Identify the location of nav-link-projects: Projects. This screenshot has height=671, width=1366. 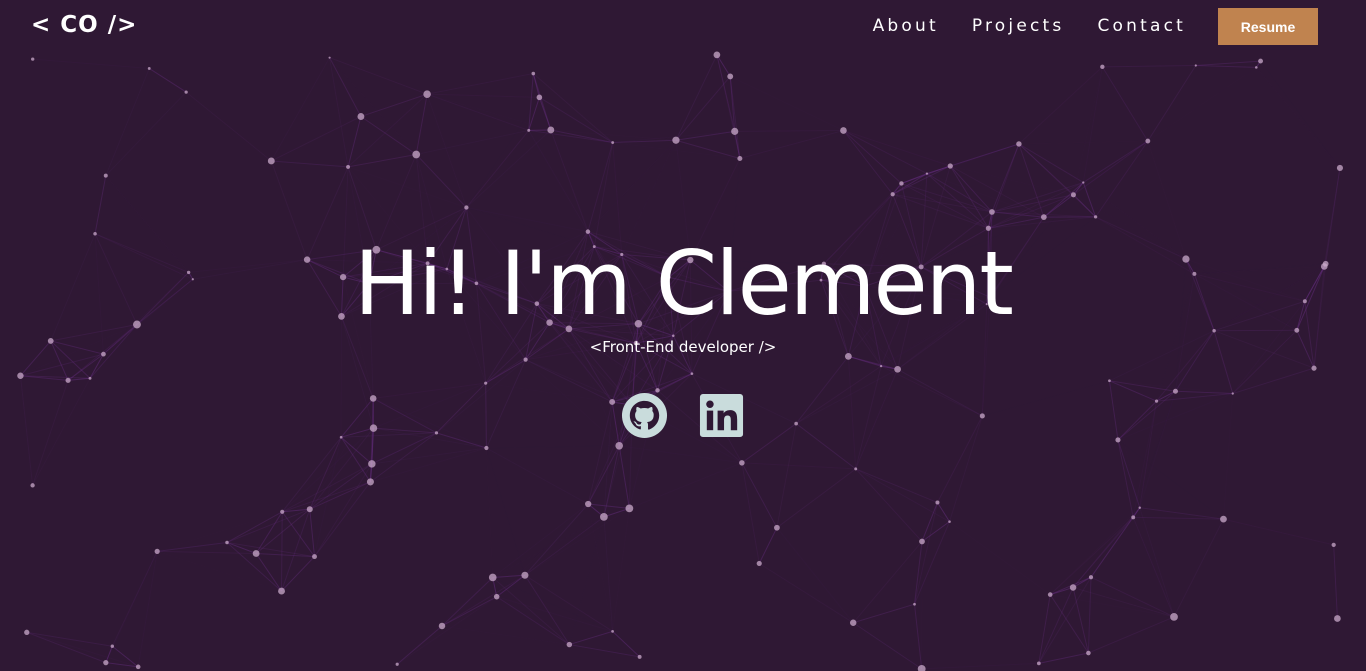
(1018, 26).